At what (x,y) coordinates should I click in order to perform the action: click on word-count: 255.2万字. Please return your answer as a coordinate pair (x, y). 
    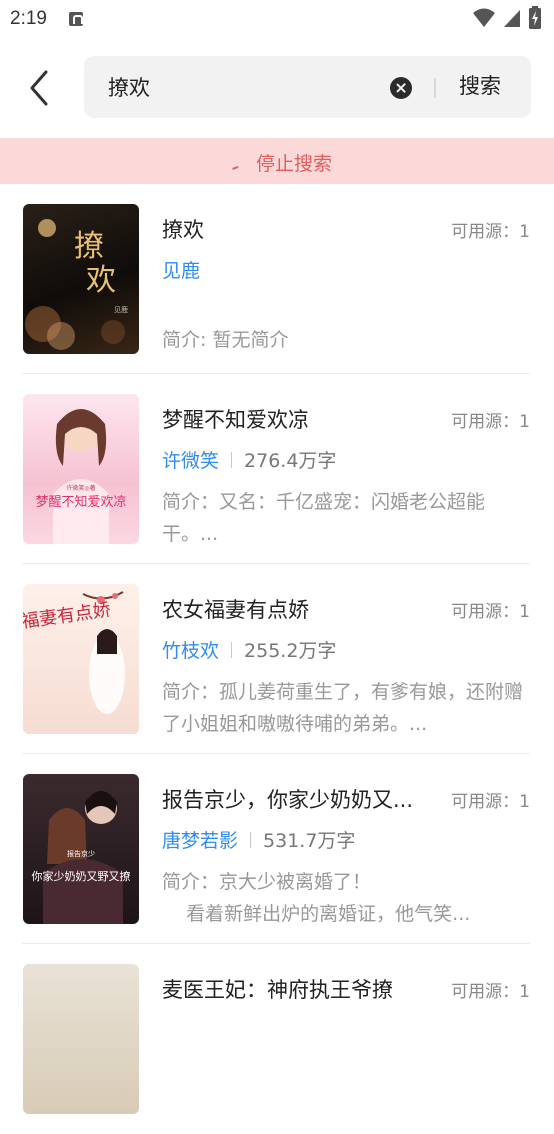
    Looking at the image, I should click on (290, 651).